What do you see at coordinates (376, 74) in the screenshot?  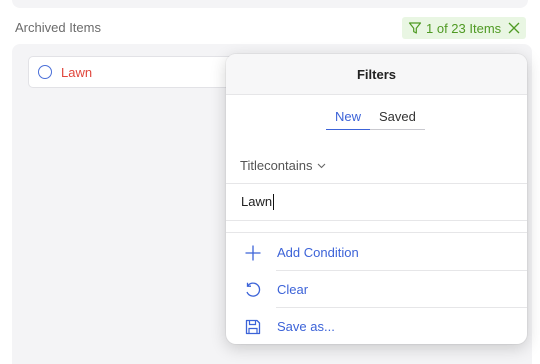 I see `popover-title: Filters` at bounding box center [376, 74].